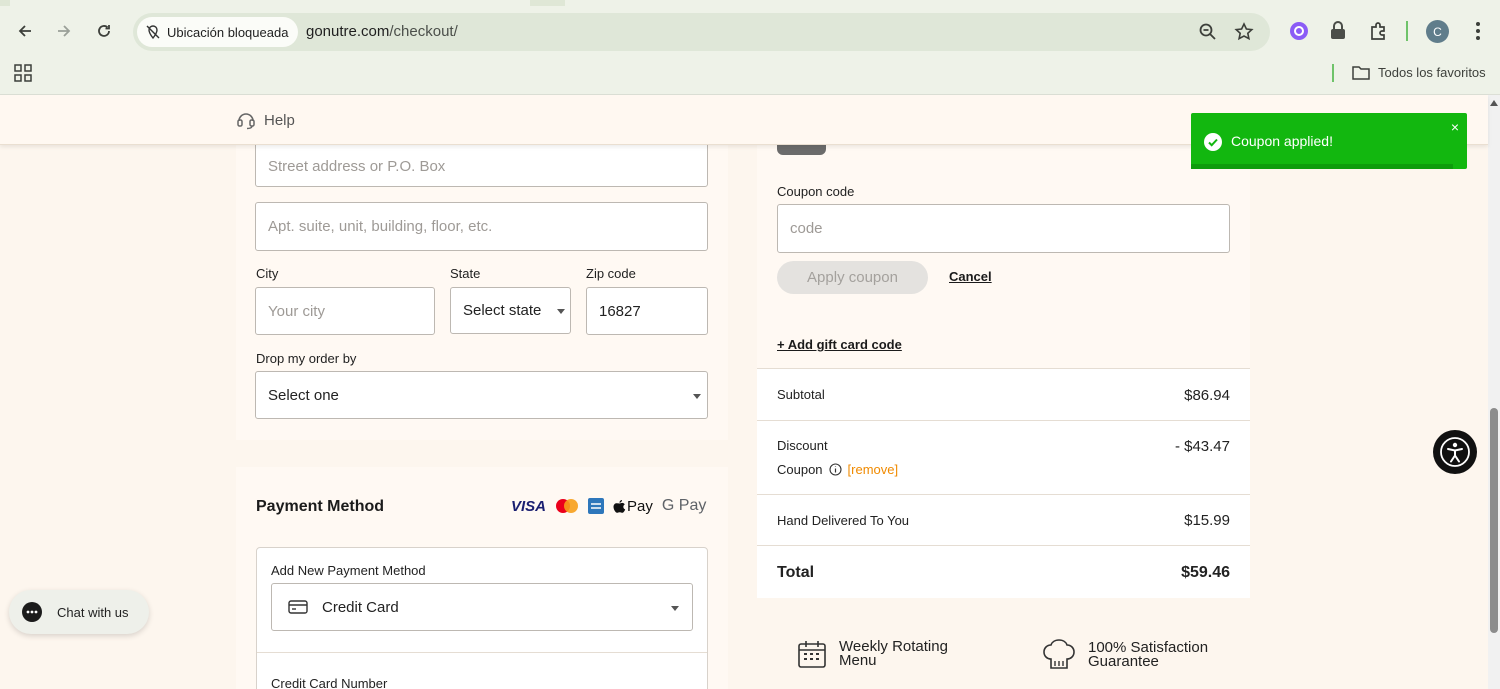 This screenshot has width=1500, height=689. I want to click on coupon-line: Coupon [remove], so click(837, 469).